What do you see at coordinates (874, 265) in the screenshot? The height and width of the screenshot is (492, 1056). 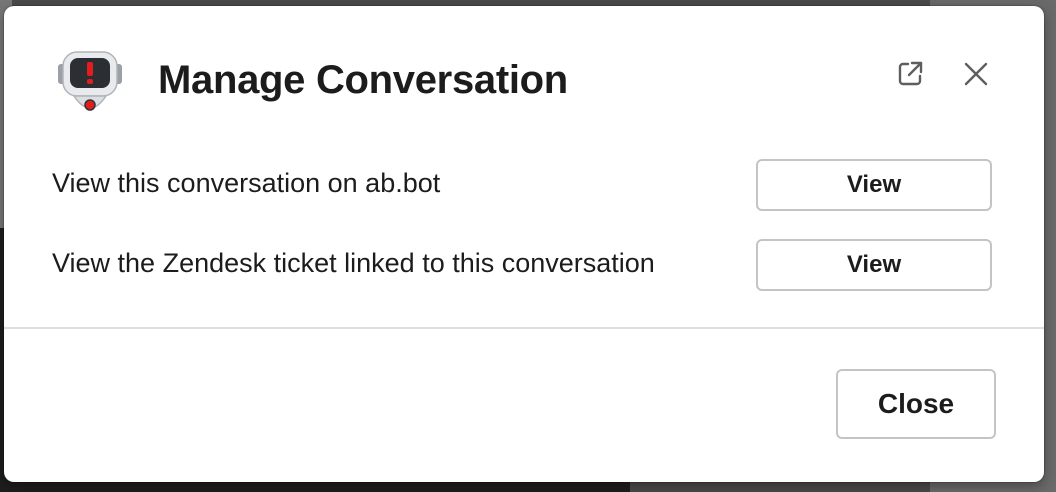 I see `view-zendesk-ticket-button: View` at bounding box center [874, 265].